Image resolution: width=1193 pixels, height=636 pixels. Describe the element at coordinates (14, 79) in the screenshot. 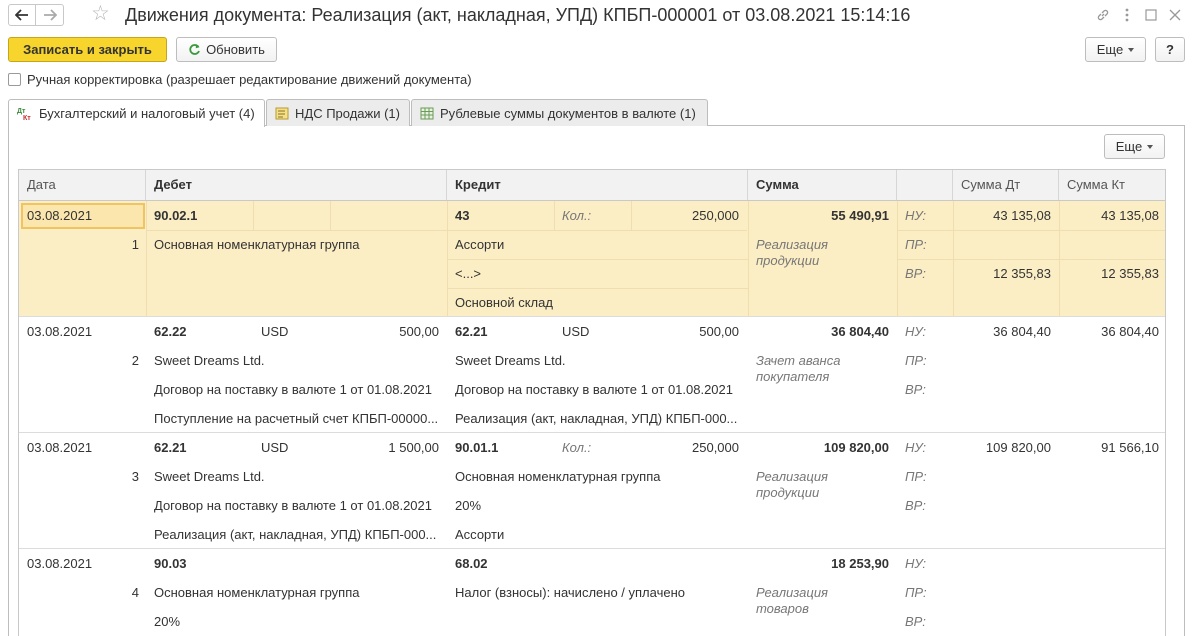

I see `manual-edit-checkbox` at that location.